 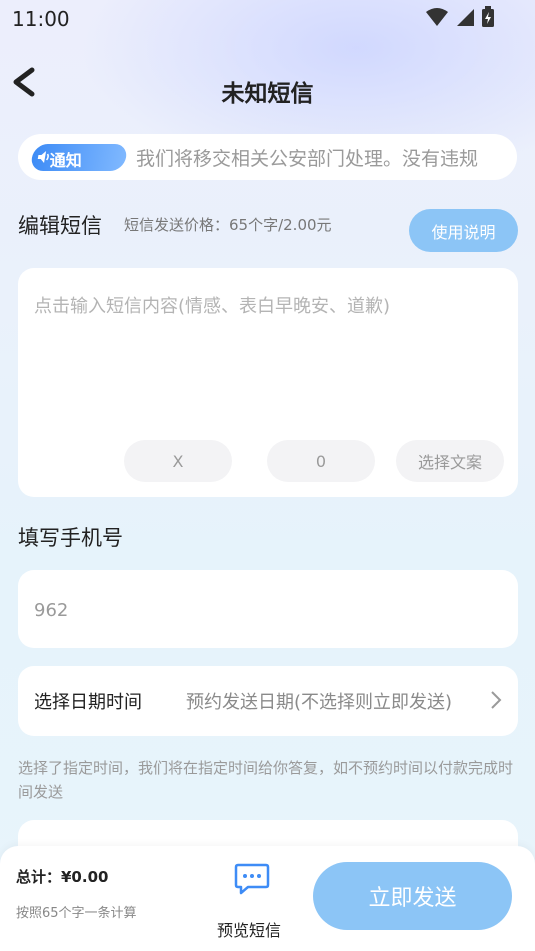 I want to click on signal-icon, so click(x=465, y=17).